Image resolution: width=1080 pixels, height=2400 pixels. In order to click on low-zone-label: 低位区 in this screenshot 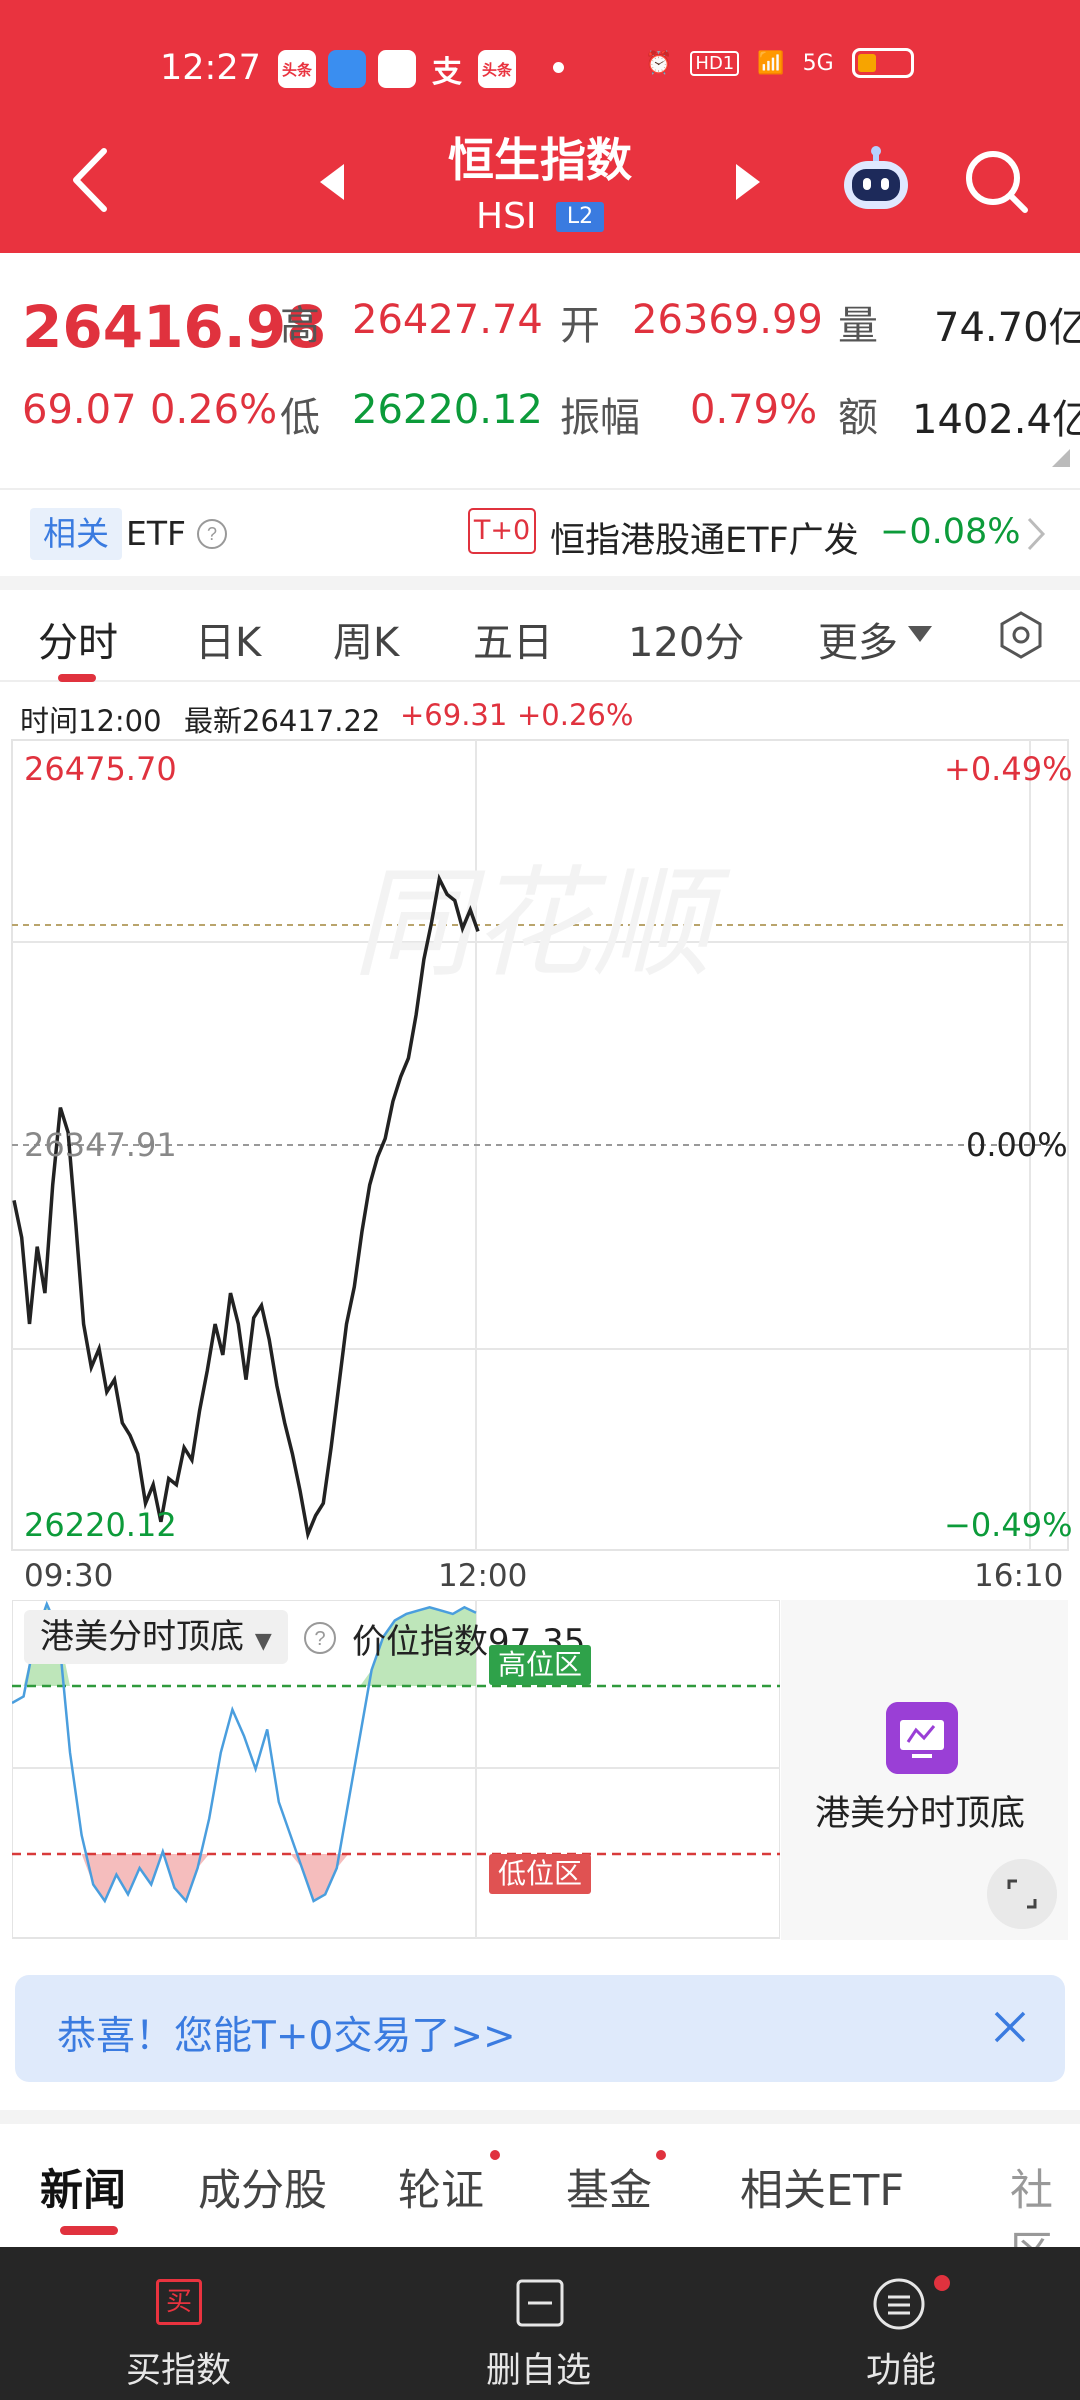, I will do `click(540, 1874)`.